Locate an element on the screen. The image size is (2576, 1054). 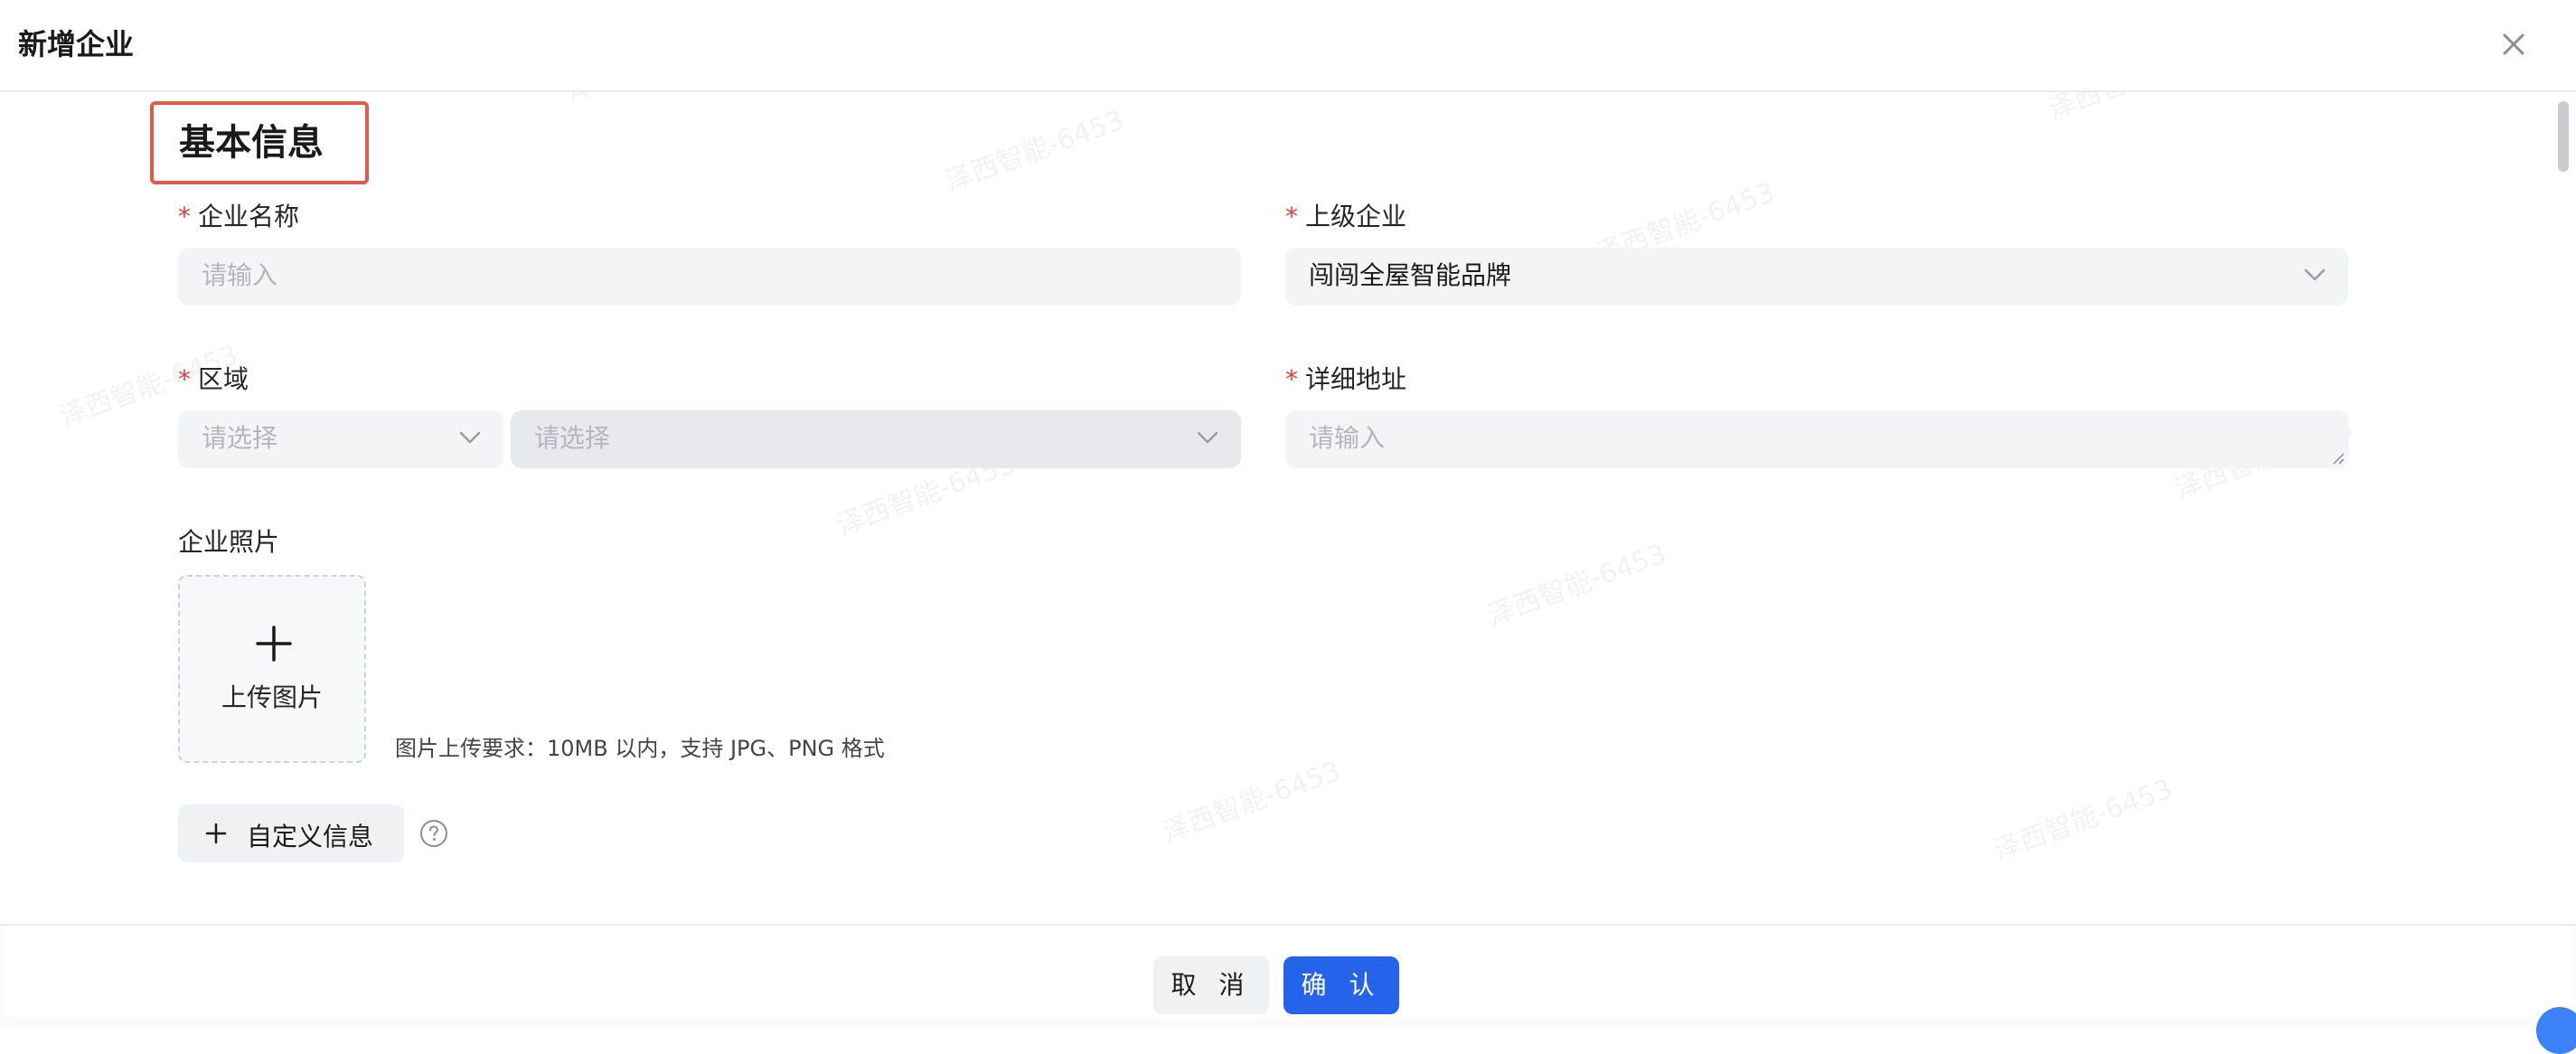
parent-company-label: * 上级企业 is located at coordinates (1346, 216).